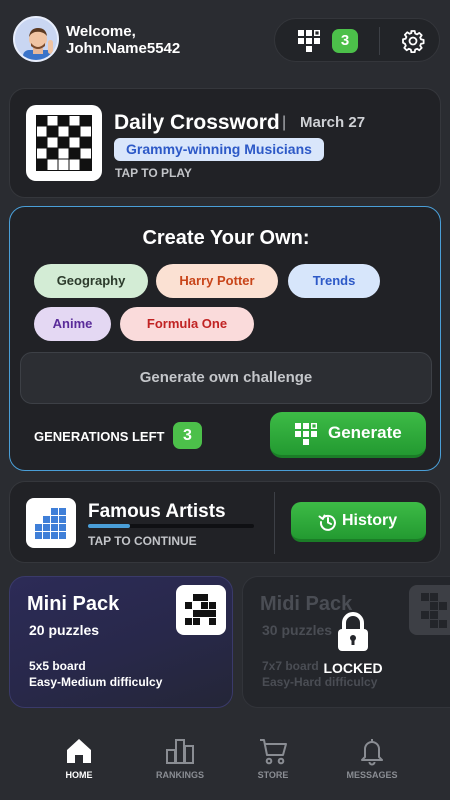 The width and height of the screenshot is (450, 800). Describe the element at coordinates (333, 122) in the screenshot. I see `daily-date: March 27` at that location.